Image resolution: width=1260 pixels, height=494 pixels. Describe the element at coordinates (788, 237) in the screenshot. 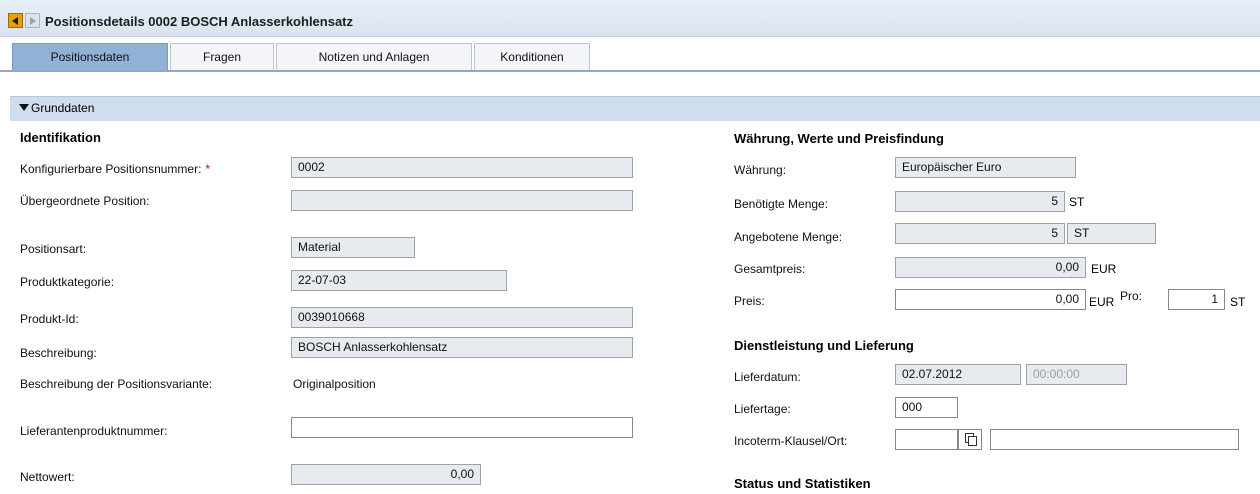

I see `label-angebotene-menge: Angebotene Menge:` at that location.